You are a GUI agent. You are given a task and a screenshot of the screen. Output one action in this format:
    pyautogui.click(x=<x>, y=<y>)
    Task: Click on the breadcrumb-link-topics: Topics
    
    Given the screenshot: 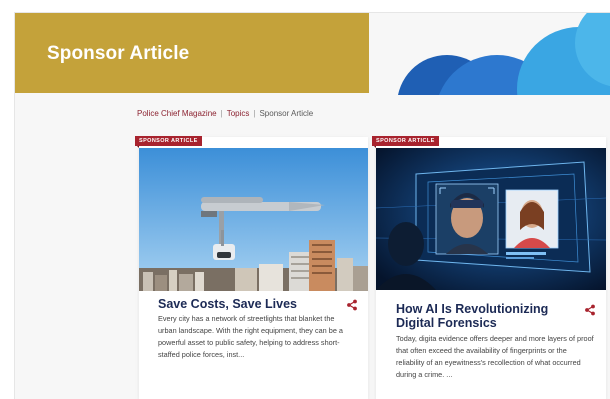 What is the action you would take?
    pyautogui.click(x=238, y=113)
    